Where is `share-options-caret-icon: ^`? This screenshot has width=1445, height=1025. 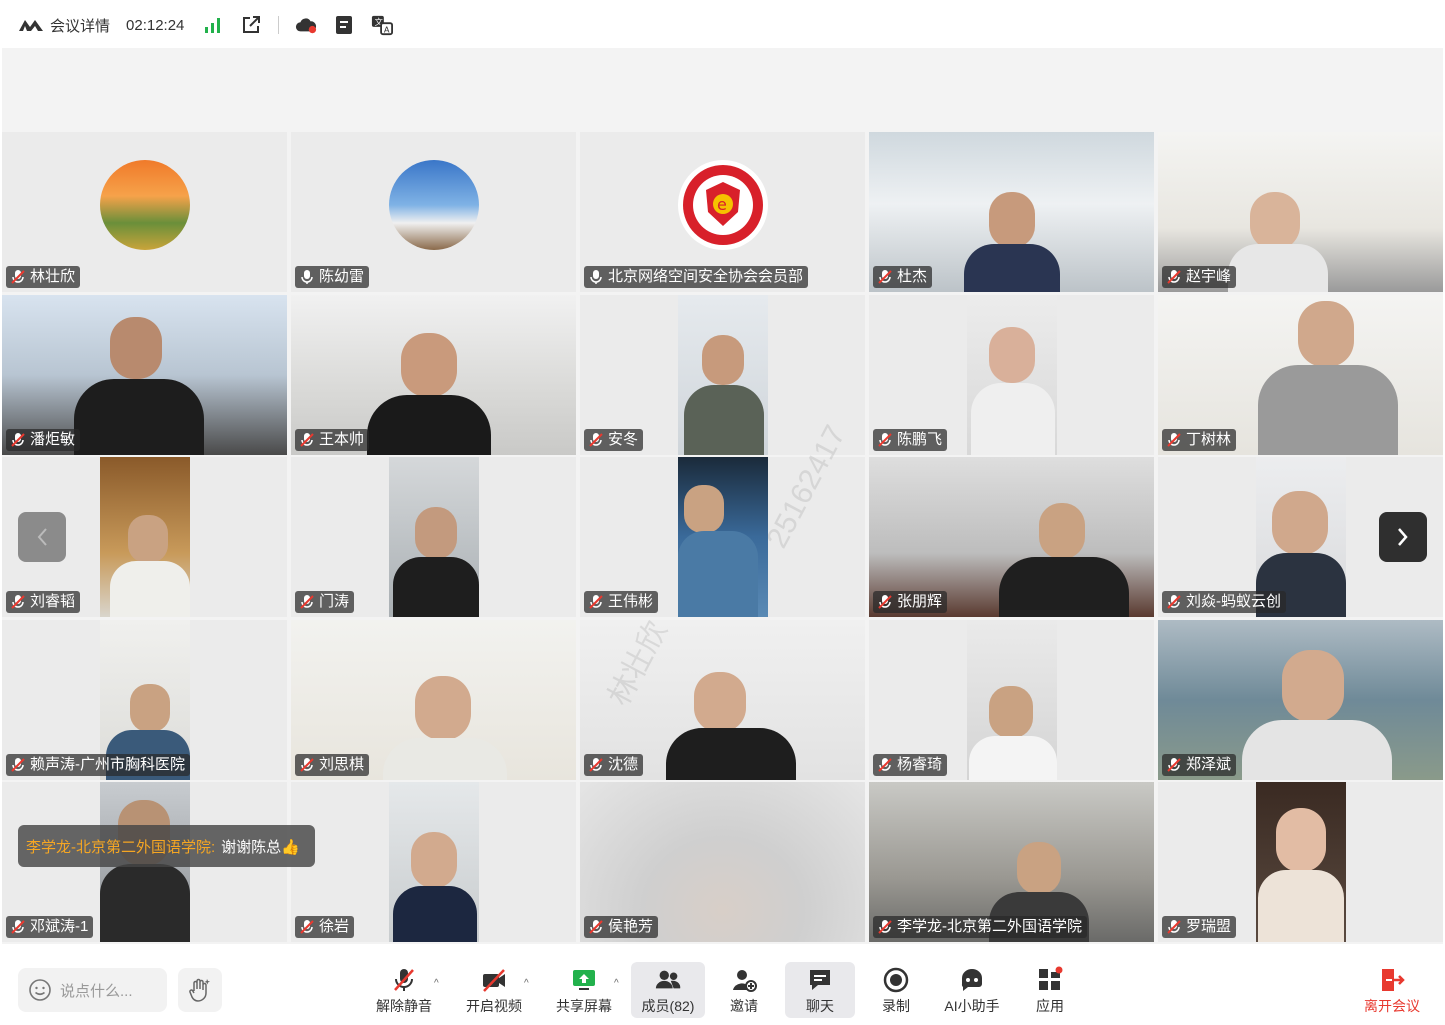
share-options-caret-icon: ^ is located at coordinates (616, 983).